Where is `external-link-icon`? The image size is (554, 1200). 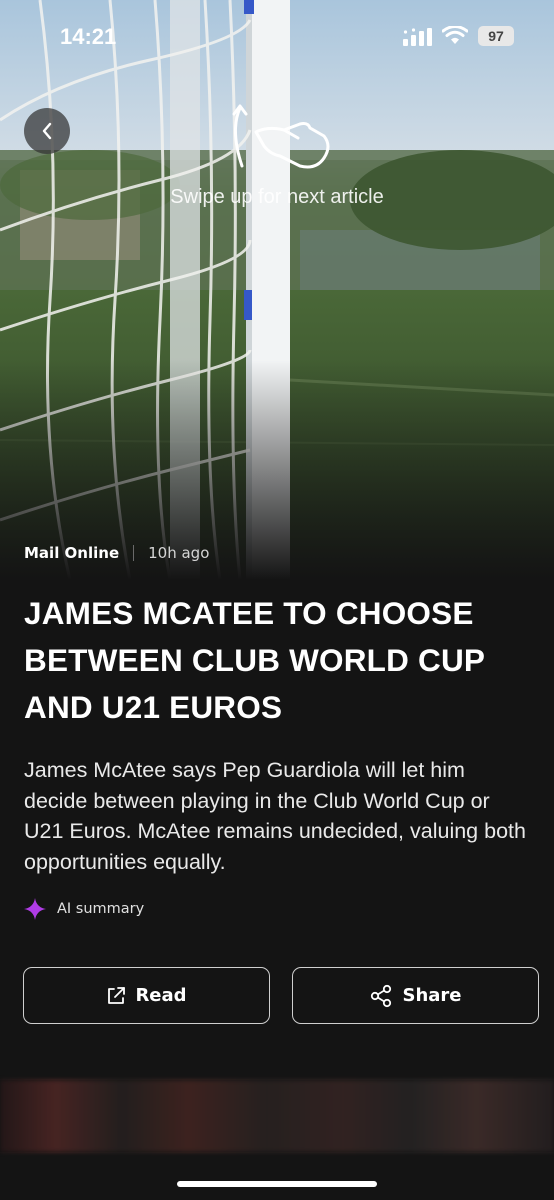
external-link-icon is located at coordinates (117, 995).